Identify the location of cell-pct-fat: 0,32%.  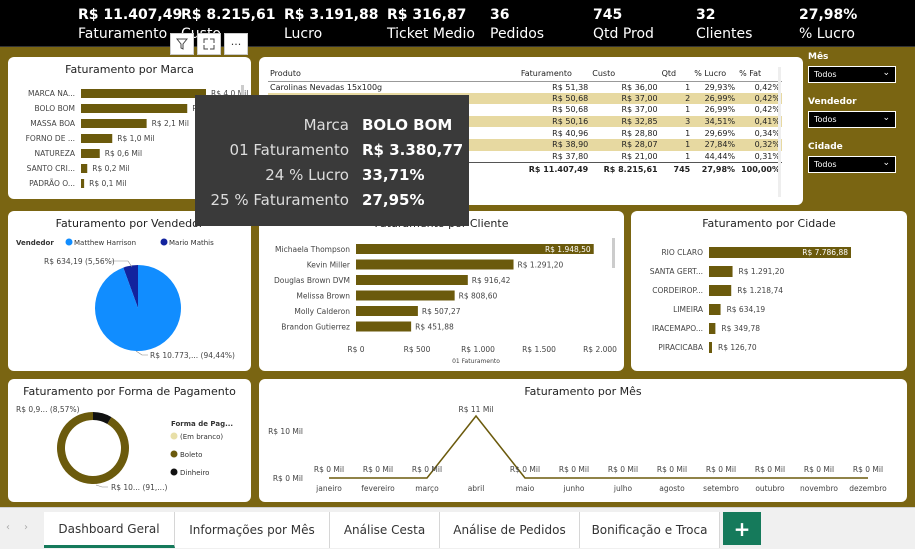
(759, 144).